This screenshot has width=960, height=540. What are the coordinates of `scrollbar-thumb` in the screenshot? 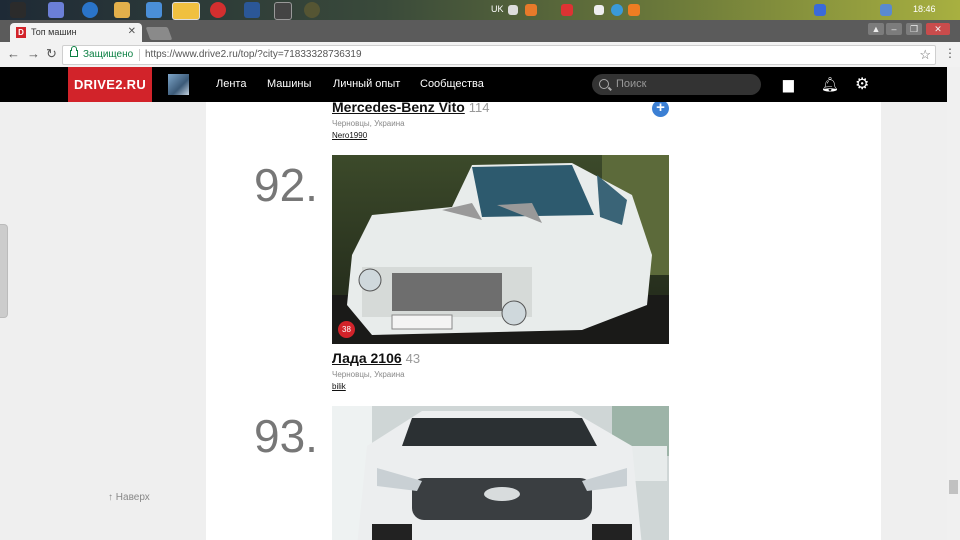 It's located at (953, 487).